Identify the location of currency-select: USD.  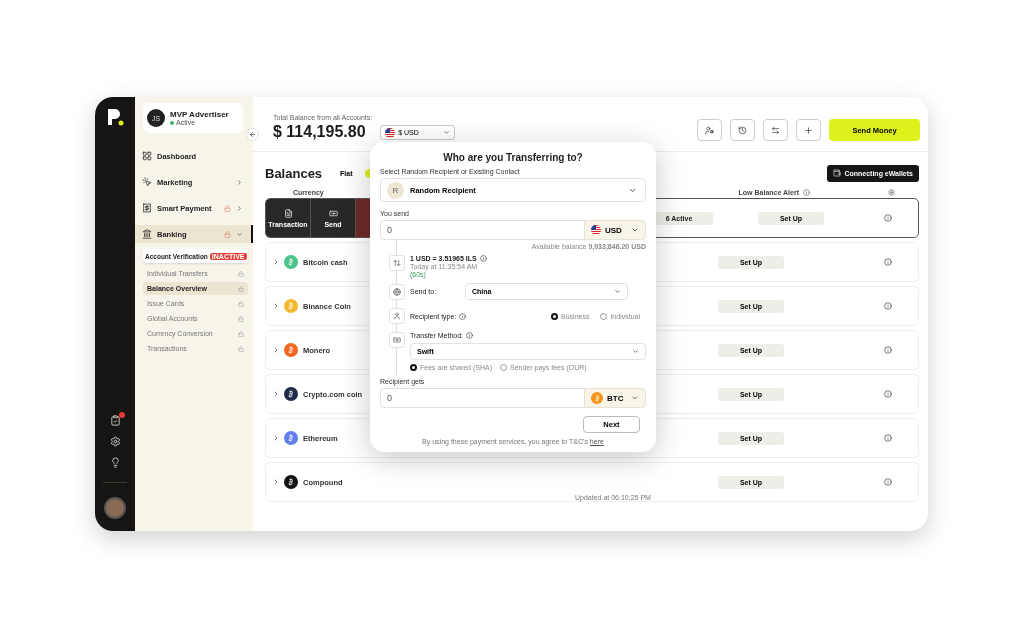
(615, 230).